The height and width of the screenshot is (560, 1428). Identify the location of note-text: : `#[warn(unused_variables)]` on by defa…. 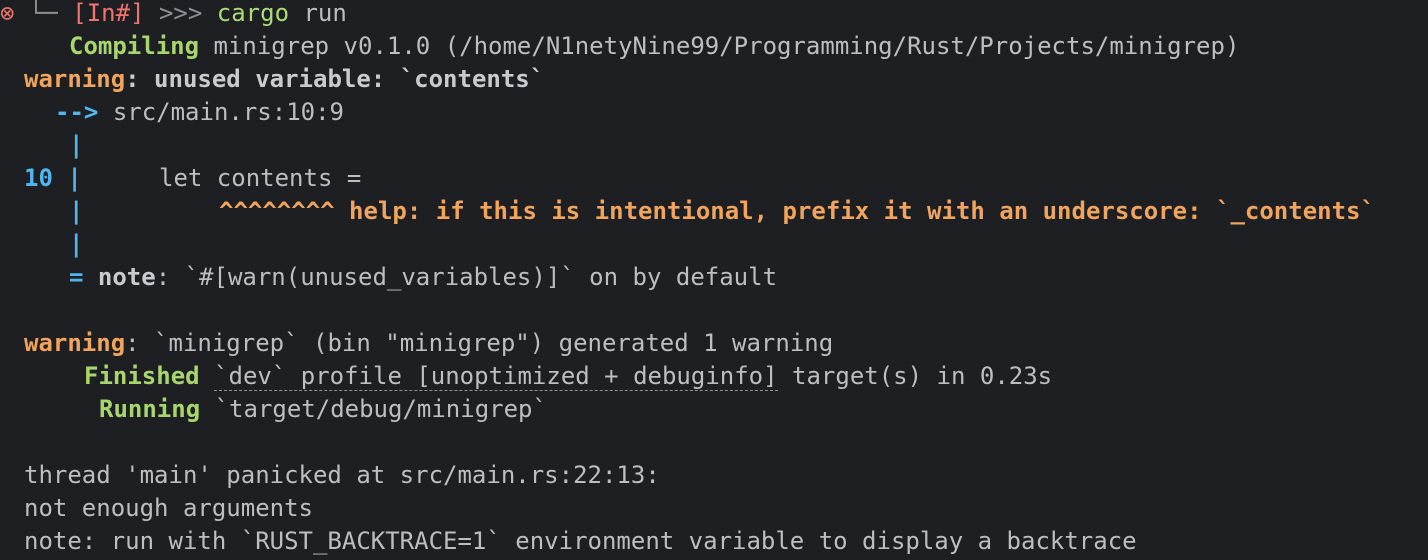
(466, 277).